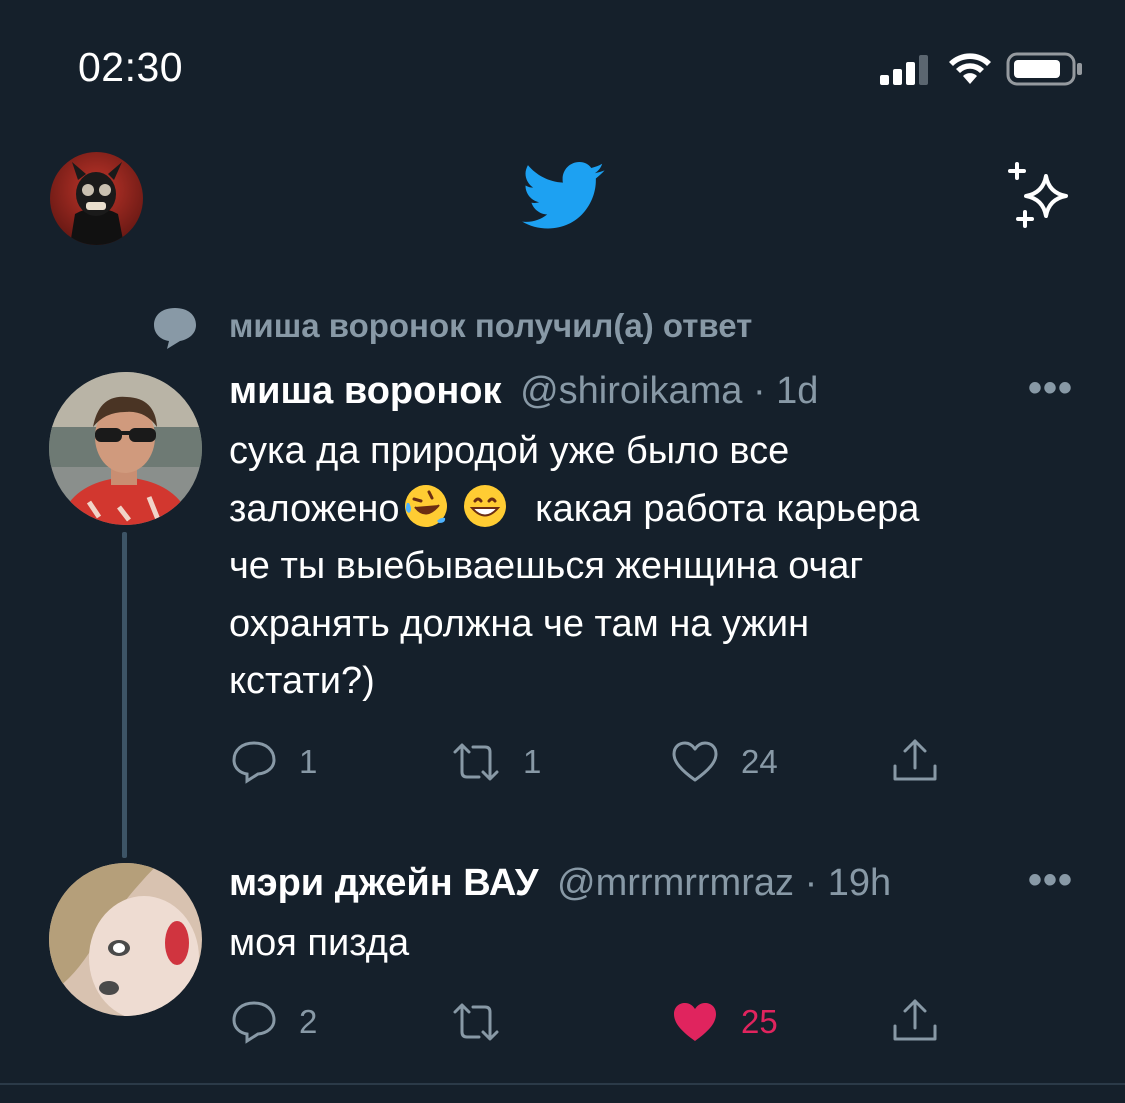 This screenshot has width=1125, height=1103. I want to click on tweet-text-line: кстати?), so click(302, 681).